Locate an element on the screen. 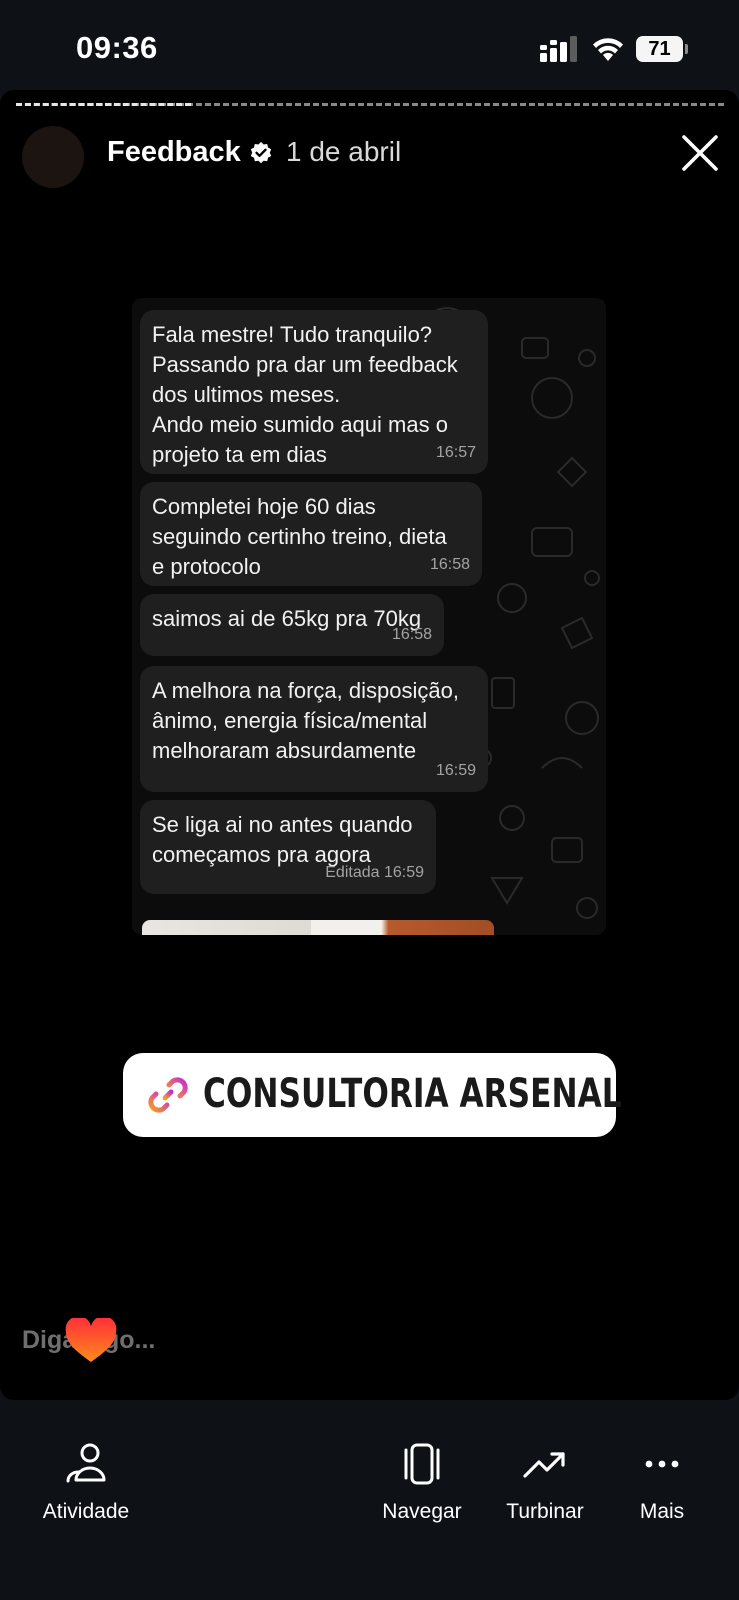 The image size is (739, 1600). nav-more: Mais is located at coordinates (662, 1483).